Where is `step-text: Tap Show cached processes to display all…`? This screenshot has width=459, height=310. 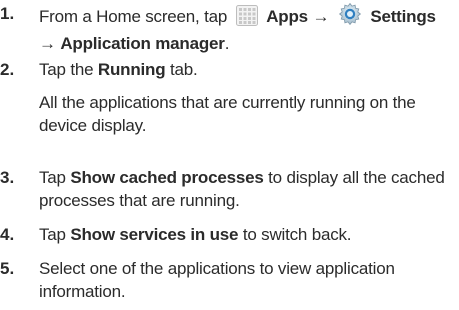 step-text: Tap Show cached processes to display all… is located at coordinates (248, 189).